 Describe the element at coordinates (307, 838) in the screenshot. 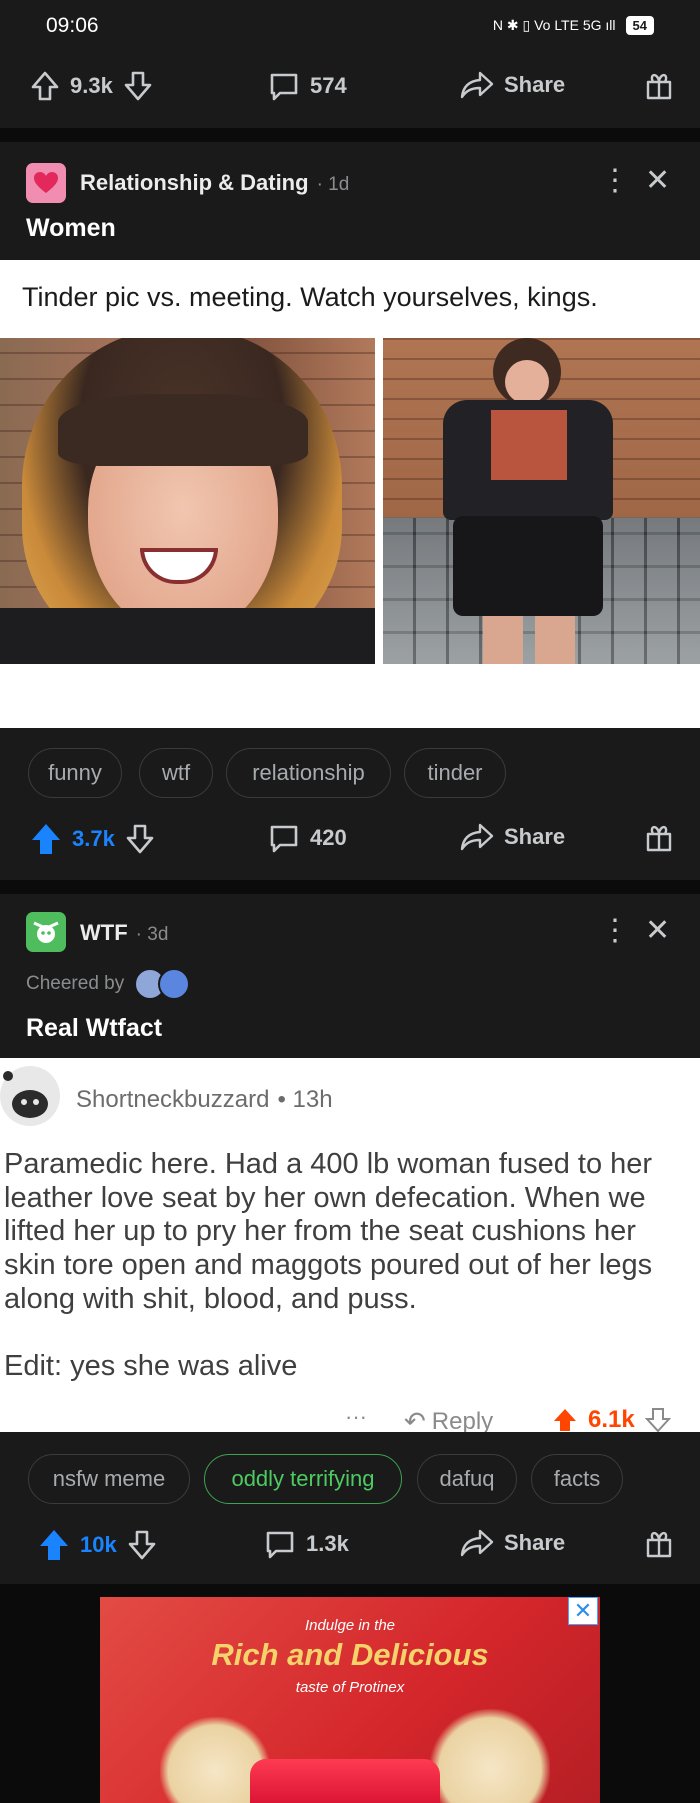

I see `comments-button: 420` at that location.